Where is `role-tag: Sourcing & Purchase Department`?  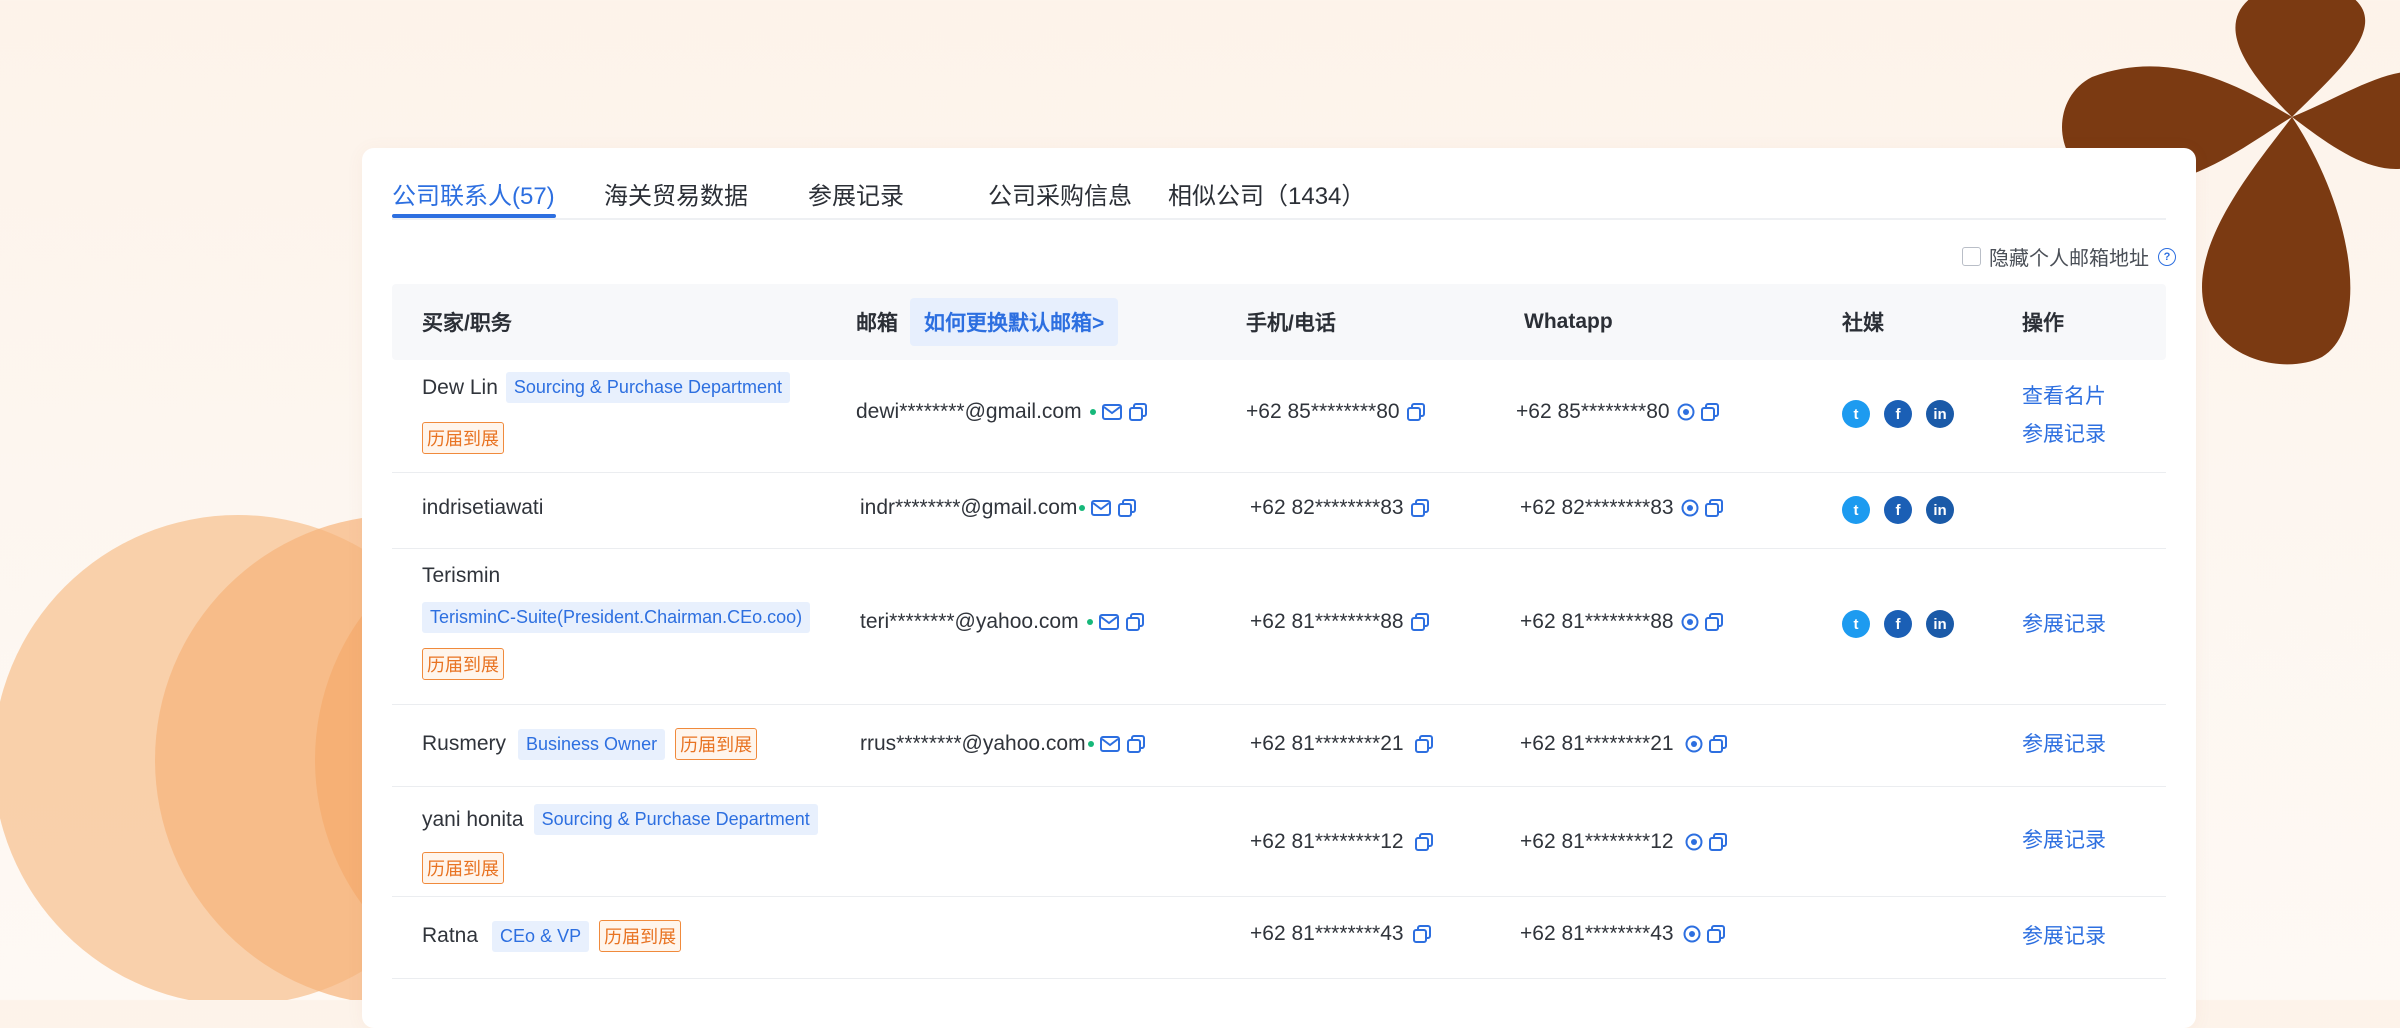 role-tag: Sourcing & Purchase Department is located at coordinates (648, 387).